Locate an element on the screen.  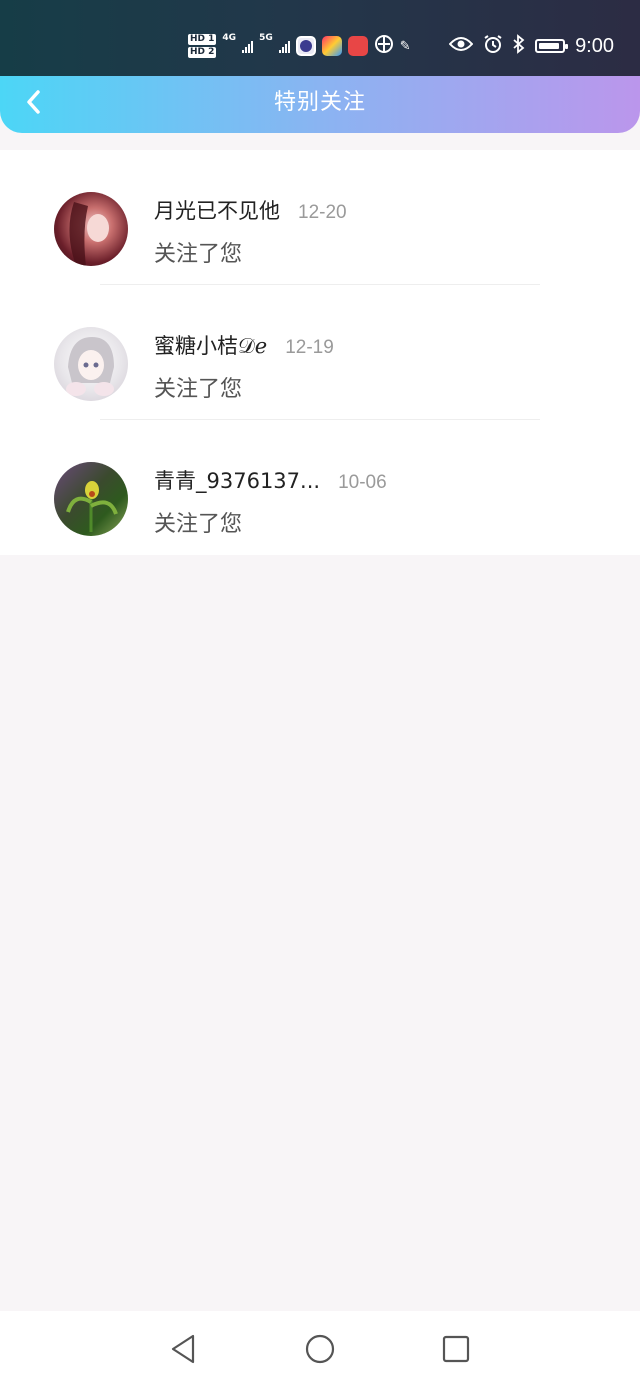
nav-home-button is located at coordinates (320, 1349).